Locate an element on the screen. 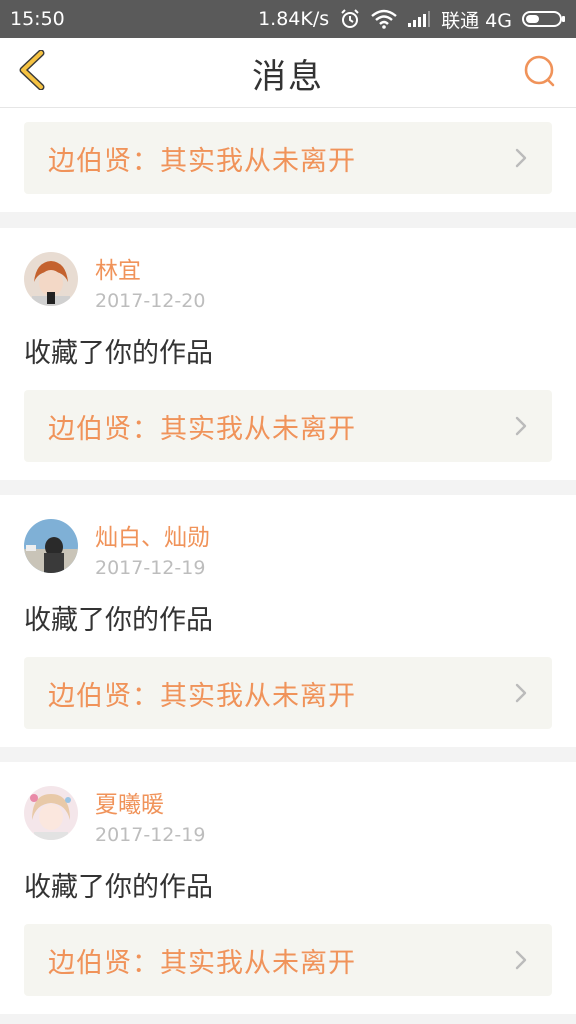 The width and height of the screenshot is (576, 1024). message-card: 边伯贤：其实我从未离开 is located at coordinates (288, 160).